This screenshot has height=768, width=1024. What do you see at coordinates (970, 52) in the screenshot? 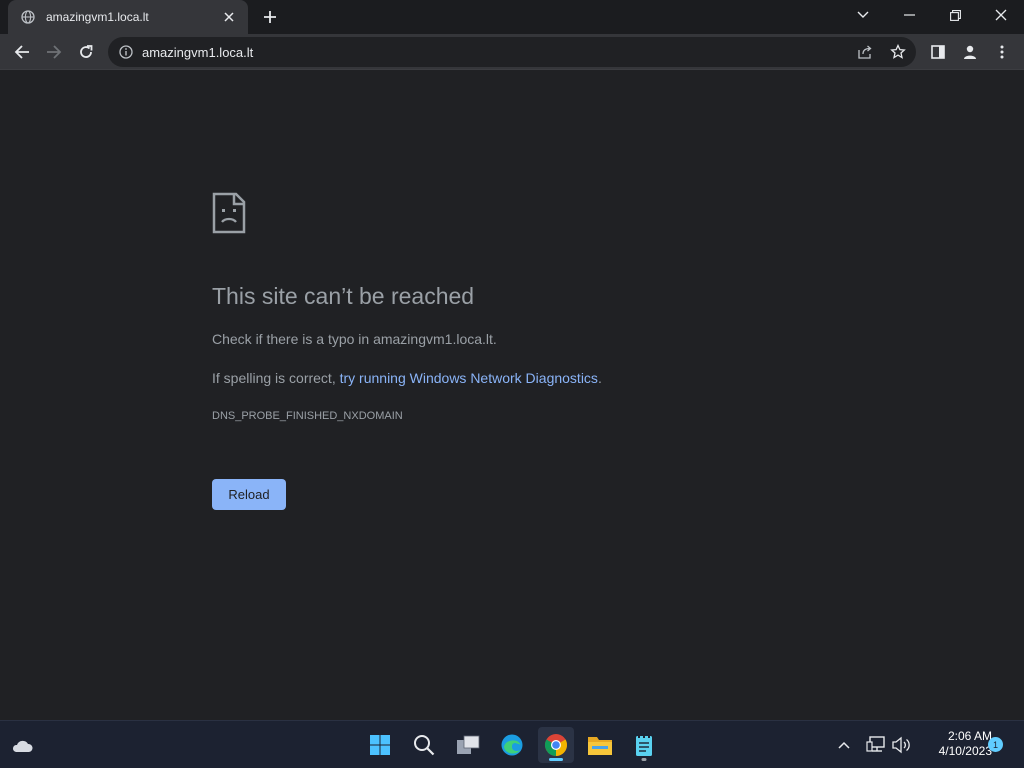
I see `profile-avatar-icon` at bounding box center [970, 52].